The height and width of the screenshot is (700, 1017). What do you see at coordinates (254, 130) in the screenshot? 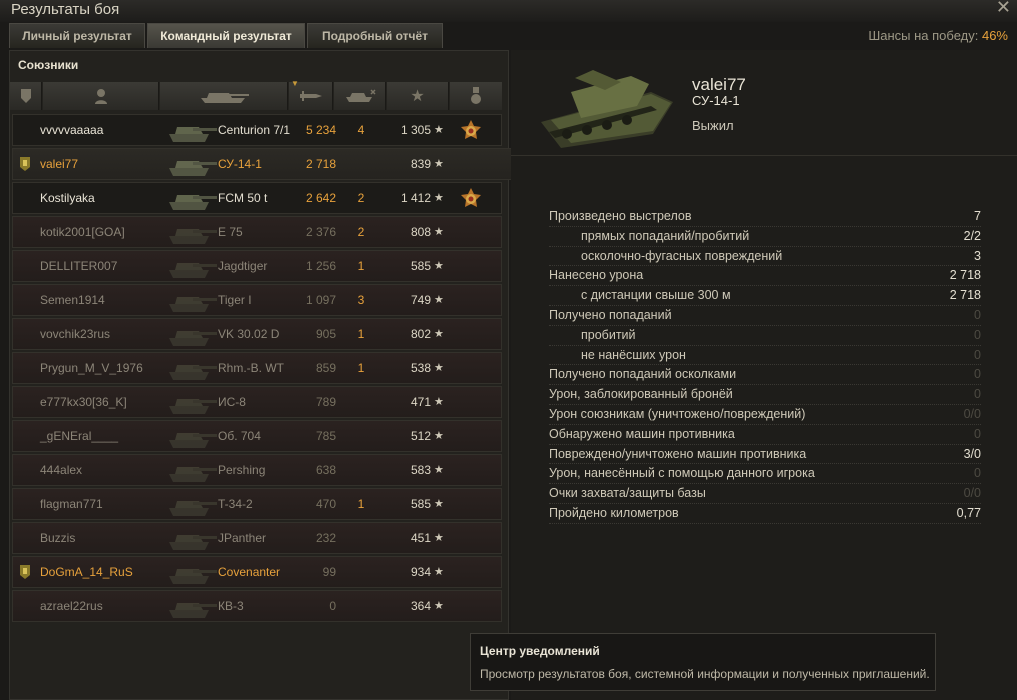
I see `vehicle-name: Centurion 7/1` at bounding box center [254, 130].